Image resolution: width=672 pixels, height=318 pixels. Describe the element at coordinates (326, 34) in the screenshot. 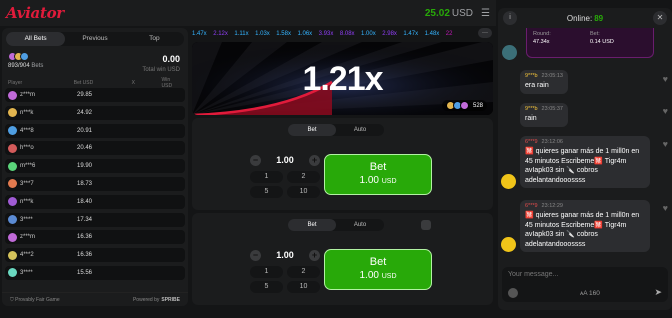

I see `history-item: 3.93x` at that location.